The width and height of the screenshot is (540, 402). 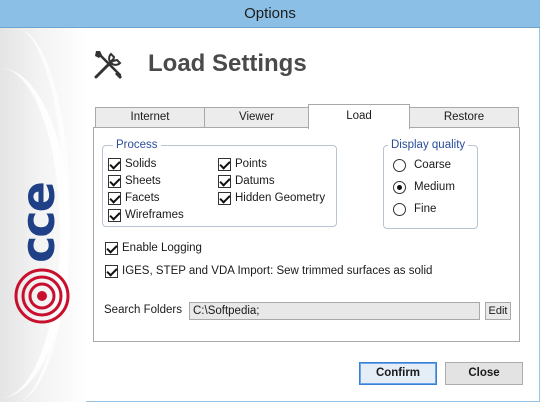 What do you see at coordinates (141, 164) in the screenshot?
I see `checkbox-label: Solids` at bounding box center [141, 164].